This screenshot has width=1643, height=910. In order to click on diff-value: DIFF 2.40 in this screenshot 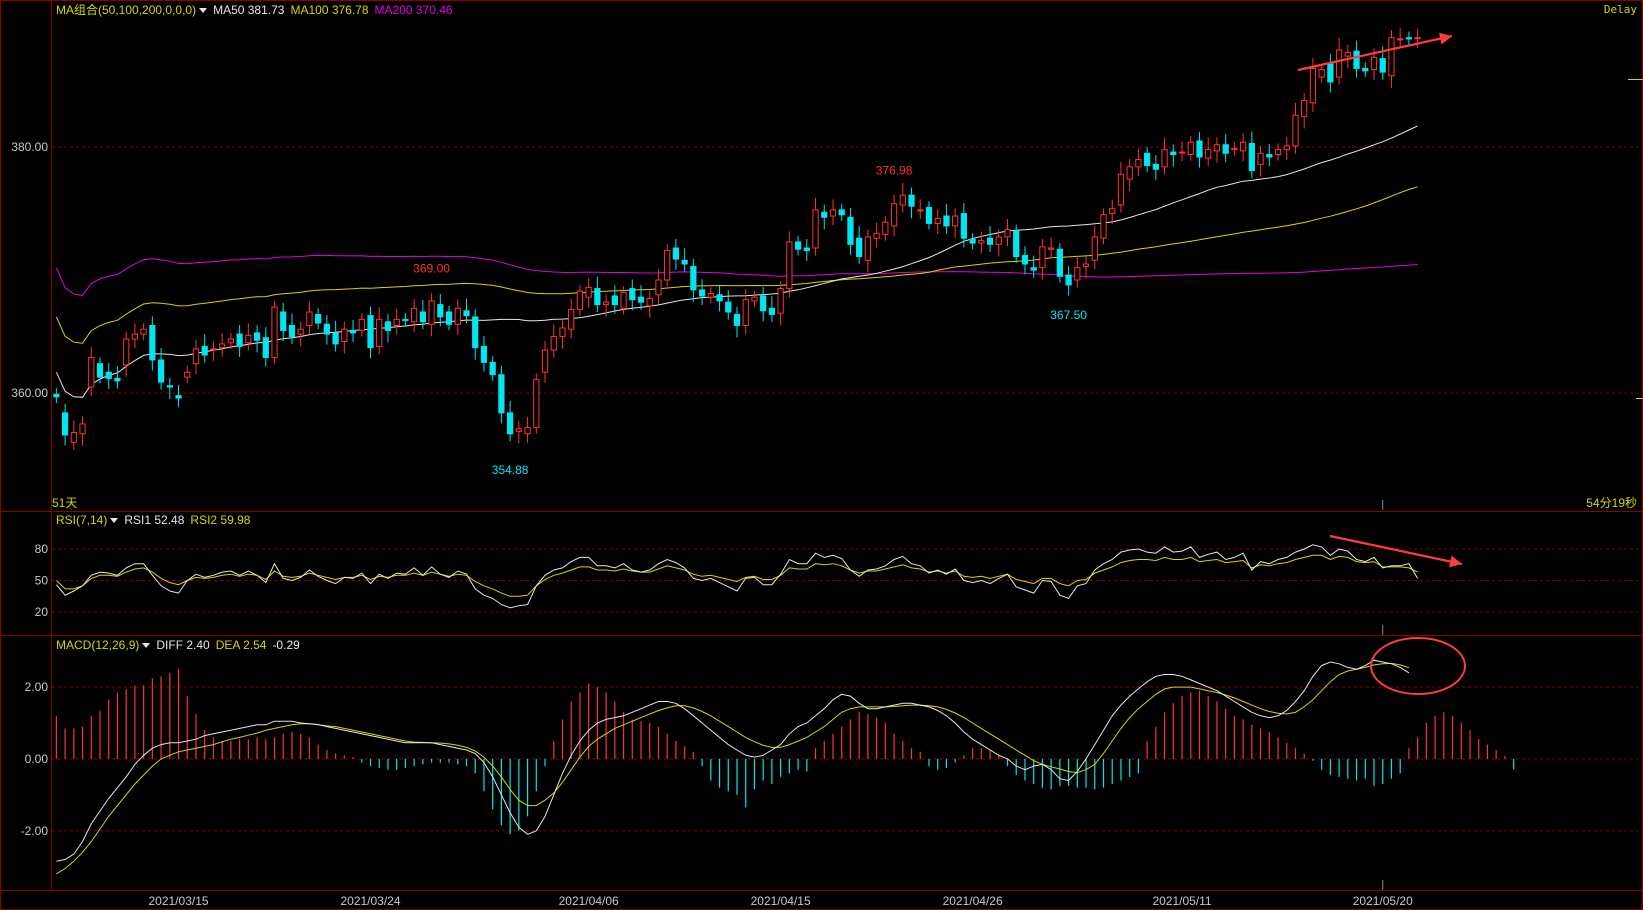, I will do `click(183, 645)`.